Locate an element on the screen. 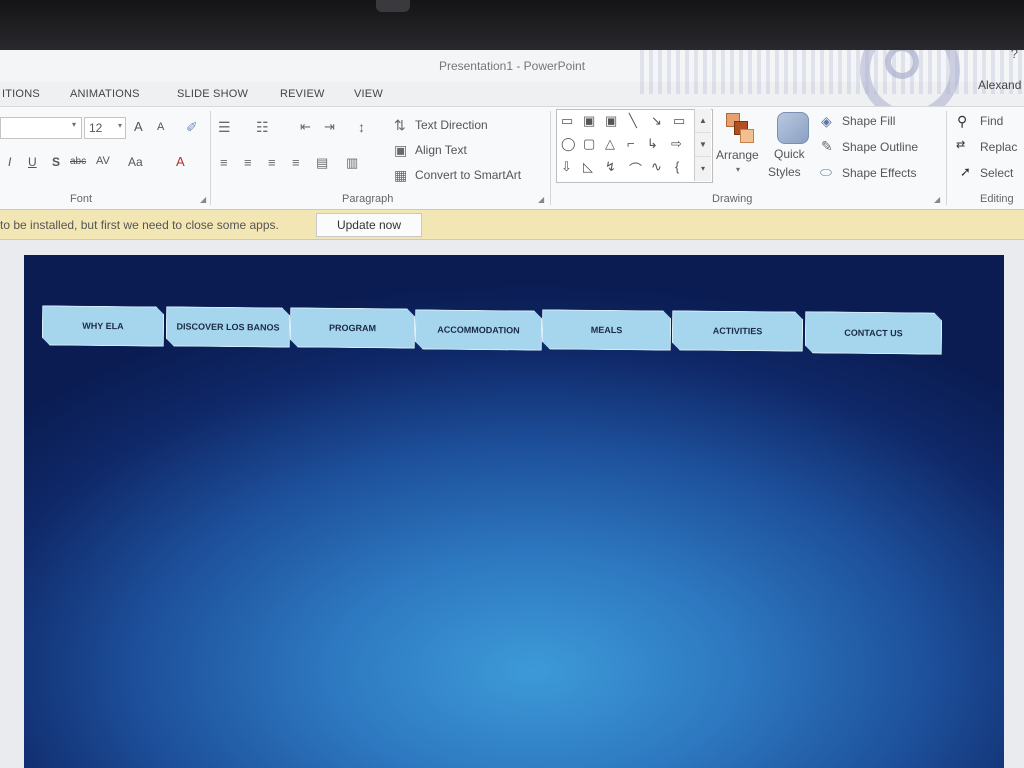  window-title: Presentation1 - PowerPoint is located at coordinates (512, 66).